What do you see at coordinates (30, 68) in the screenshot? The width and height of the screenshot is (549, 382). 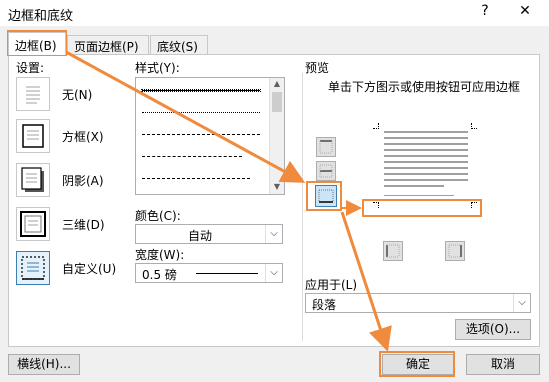 I see `settings-title: 设置:` at bounding box center [30, 68].